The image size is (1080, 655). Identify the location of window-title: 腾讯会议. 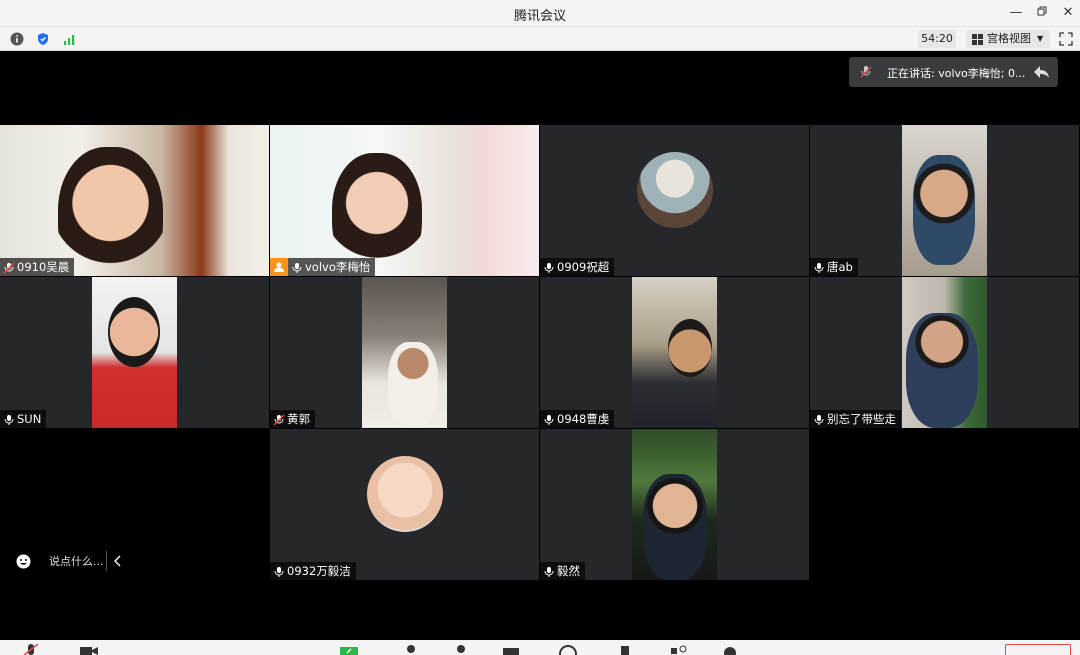
(539, 16).